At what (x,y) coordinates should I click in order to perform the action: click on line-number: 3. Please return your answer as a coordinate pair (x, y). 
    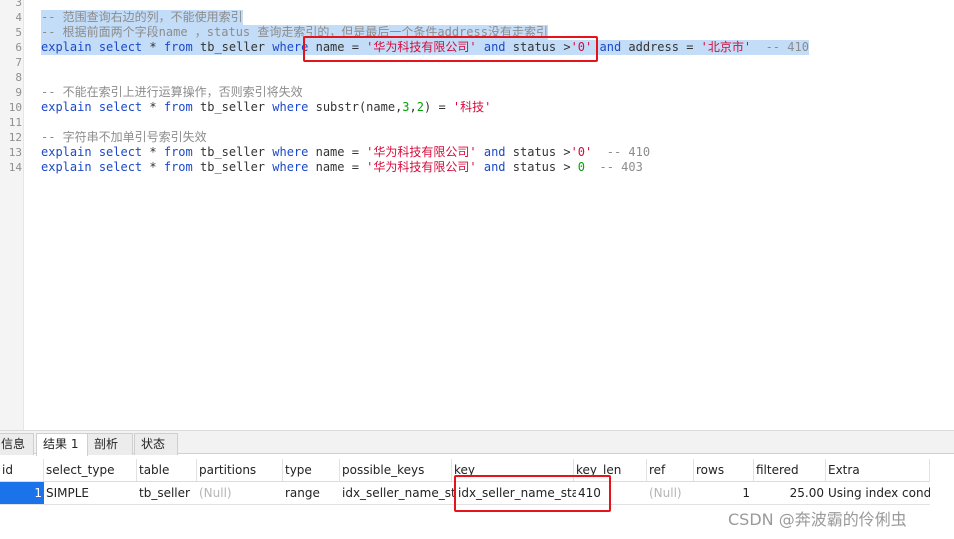
    Looking at the image, I should click on (18, 4).